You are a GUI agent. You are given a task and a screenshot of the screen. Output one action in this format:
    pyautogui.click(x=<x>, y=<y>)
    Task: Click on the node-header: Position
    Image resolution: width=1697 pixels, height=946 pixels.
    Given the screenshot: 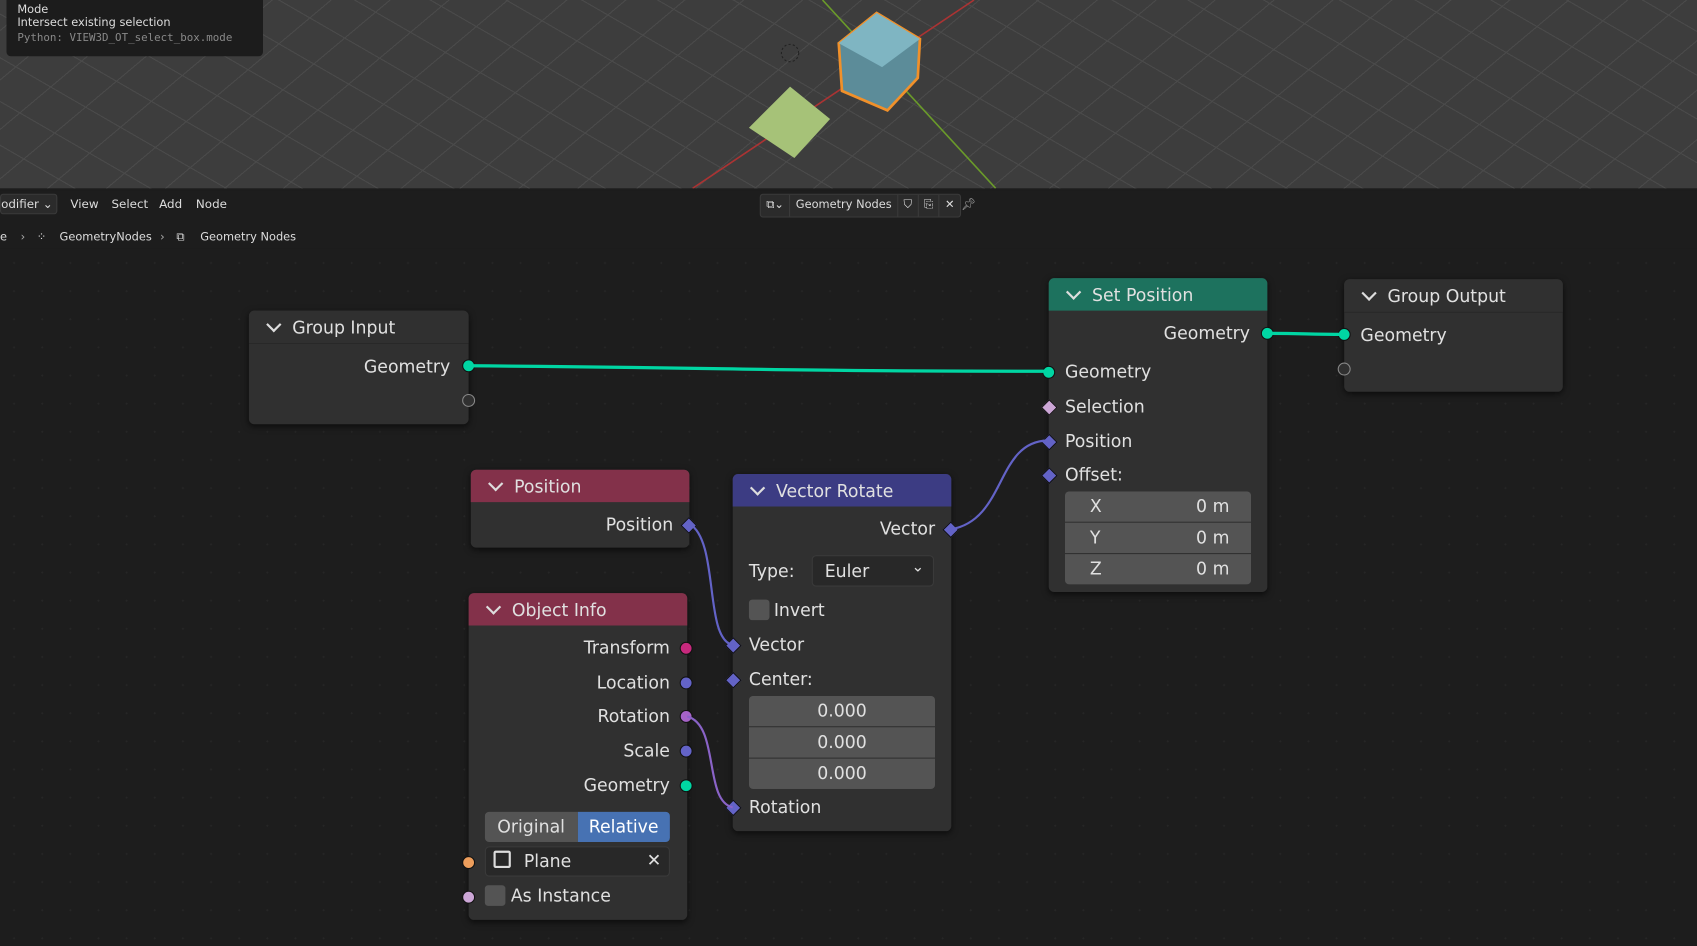 What is the action you would take?
    pyautogui.click(x=580, y=486)
    